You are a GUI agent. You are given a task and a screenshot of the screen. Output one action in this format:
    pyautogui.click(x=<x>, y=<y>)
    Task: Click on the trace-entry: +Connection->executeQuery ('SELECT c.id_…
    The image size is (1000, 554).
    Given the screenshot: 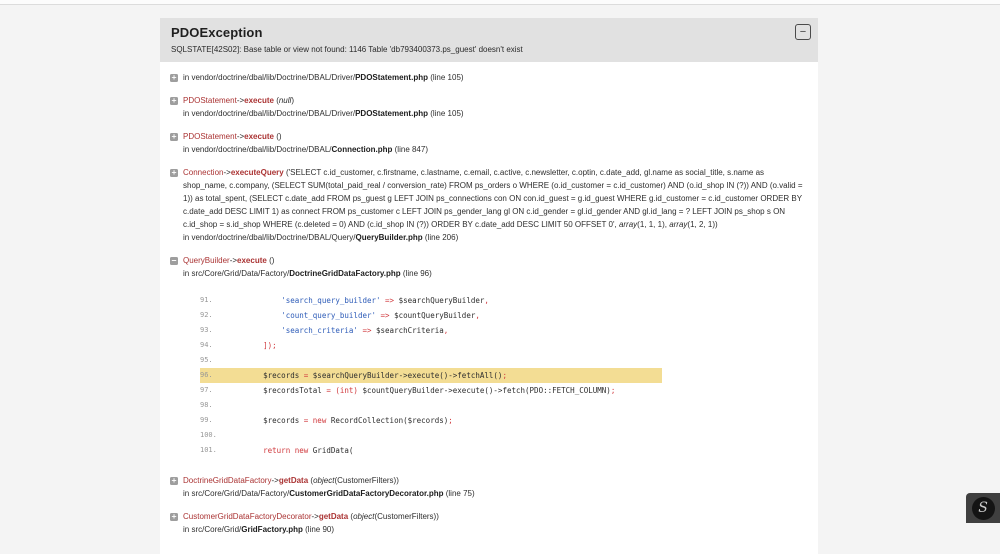 What is the action you would take?
    pyautogui.click(x=489, y=205)
    